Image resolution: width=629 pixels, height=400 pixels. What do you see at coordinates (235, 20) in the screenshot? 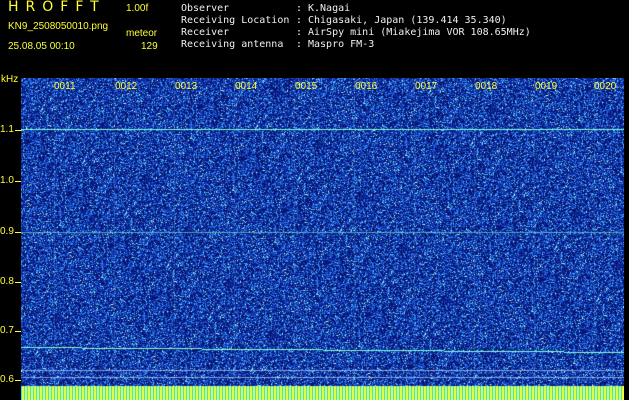
I see `location-label: Receiving Location` at bounding box center [235, 20].